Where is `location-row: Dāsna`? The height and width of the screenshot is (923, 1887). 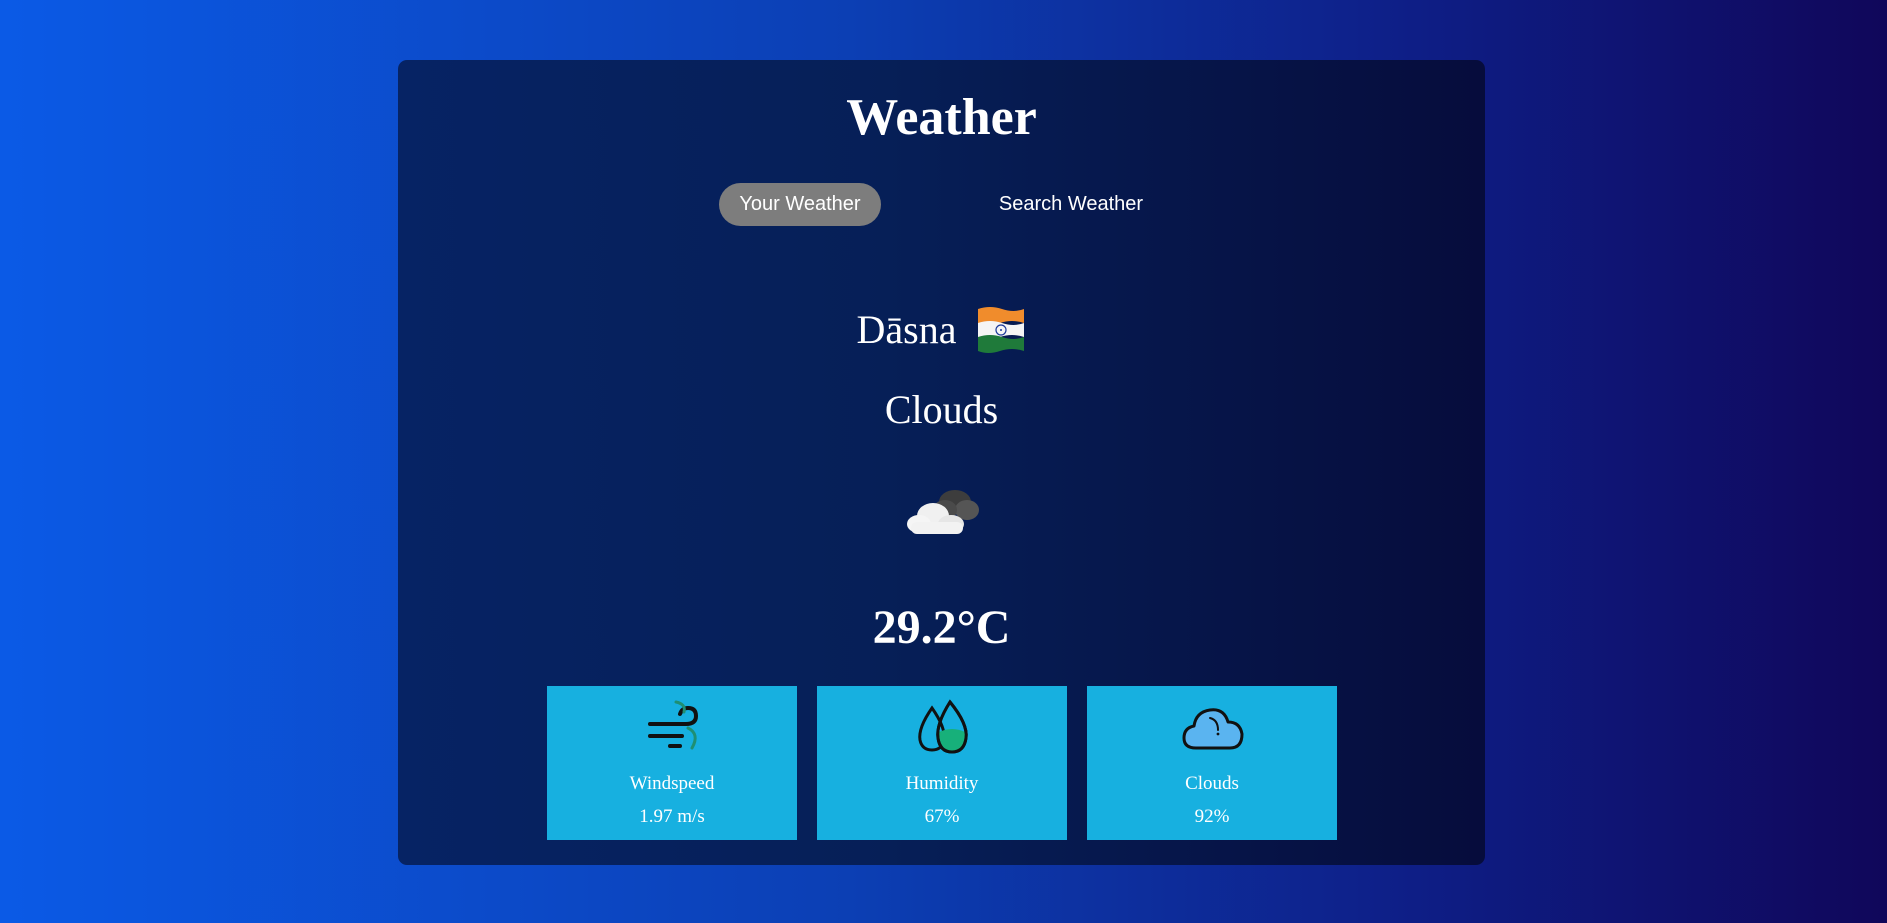 location-row: Dāsna is located at coordinates (941, 330).